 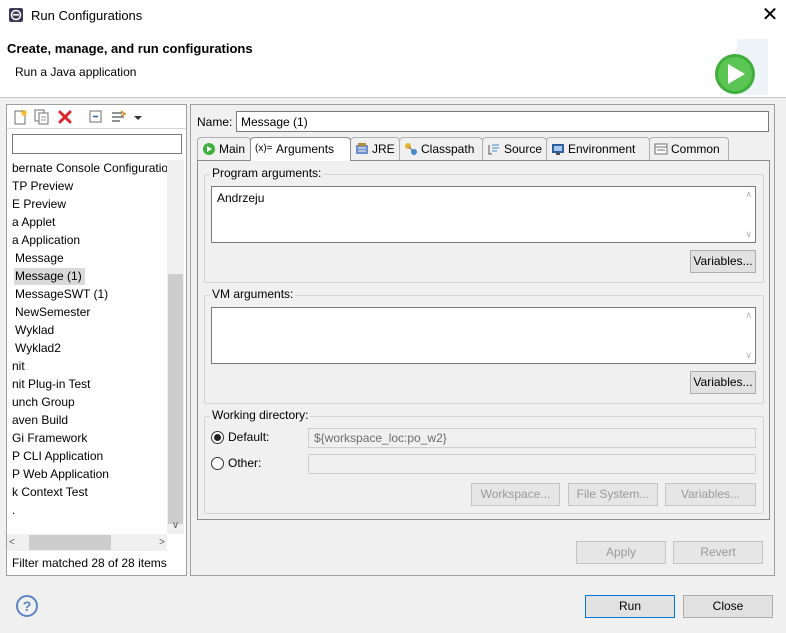 I want to click on close-button: Close, so click(x=728, y=606).